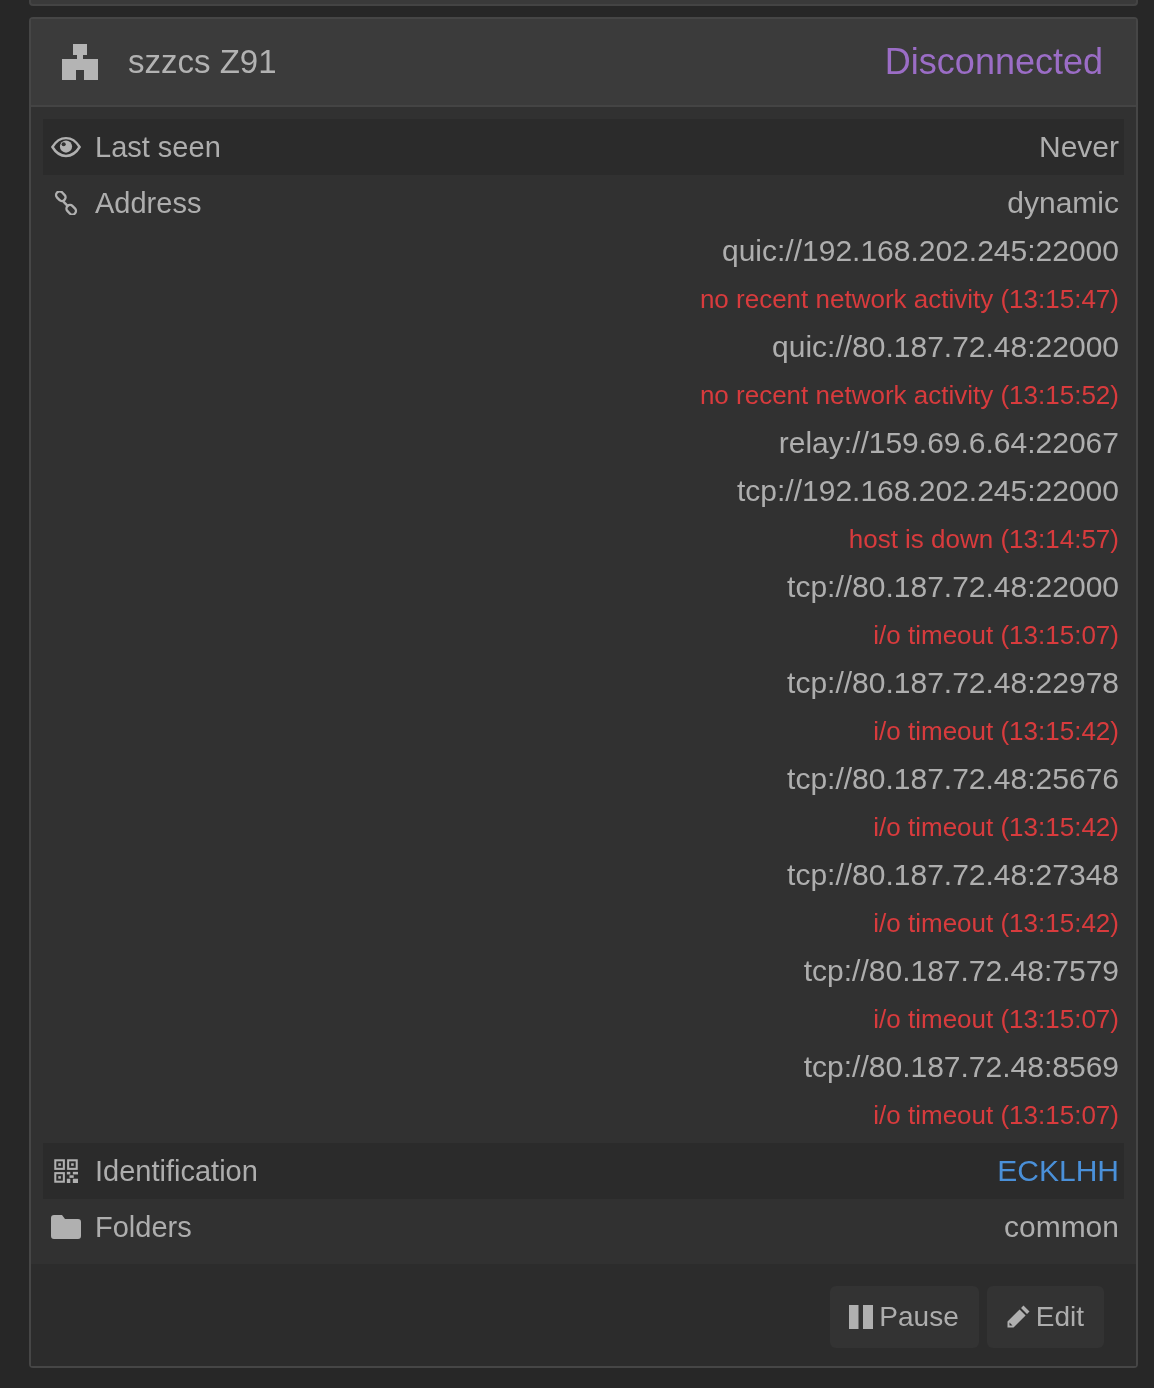 This screenshot has height=1388, width=1154. I want to click on address-text: tcp://80.187.72.48:8569, so click(961, 1066).